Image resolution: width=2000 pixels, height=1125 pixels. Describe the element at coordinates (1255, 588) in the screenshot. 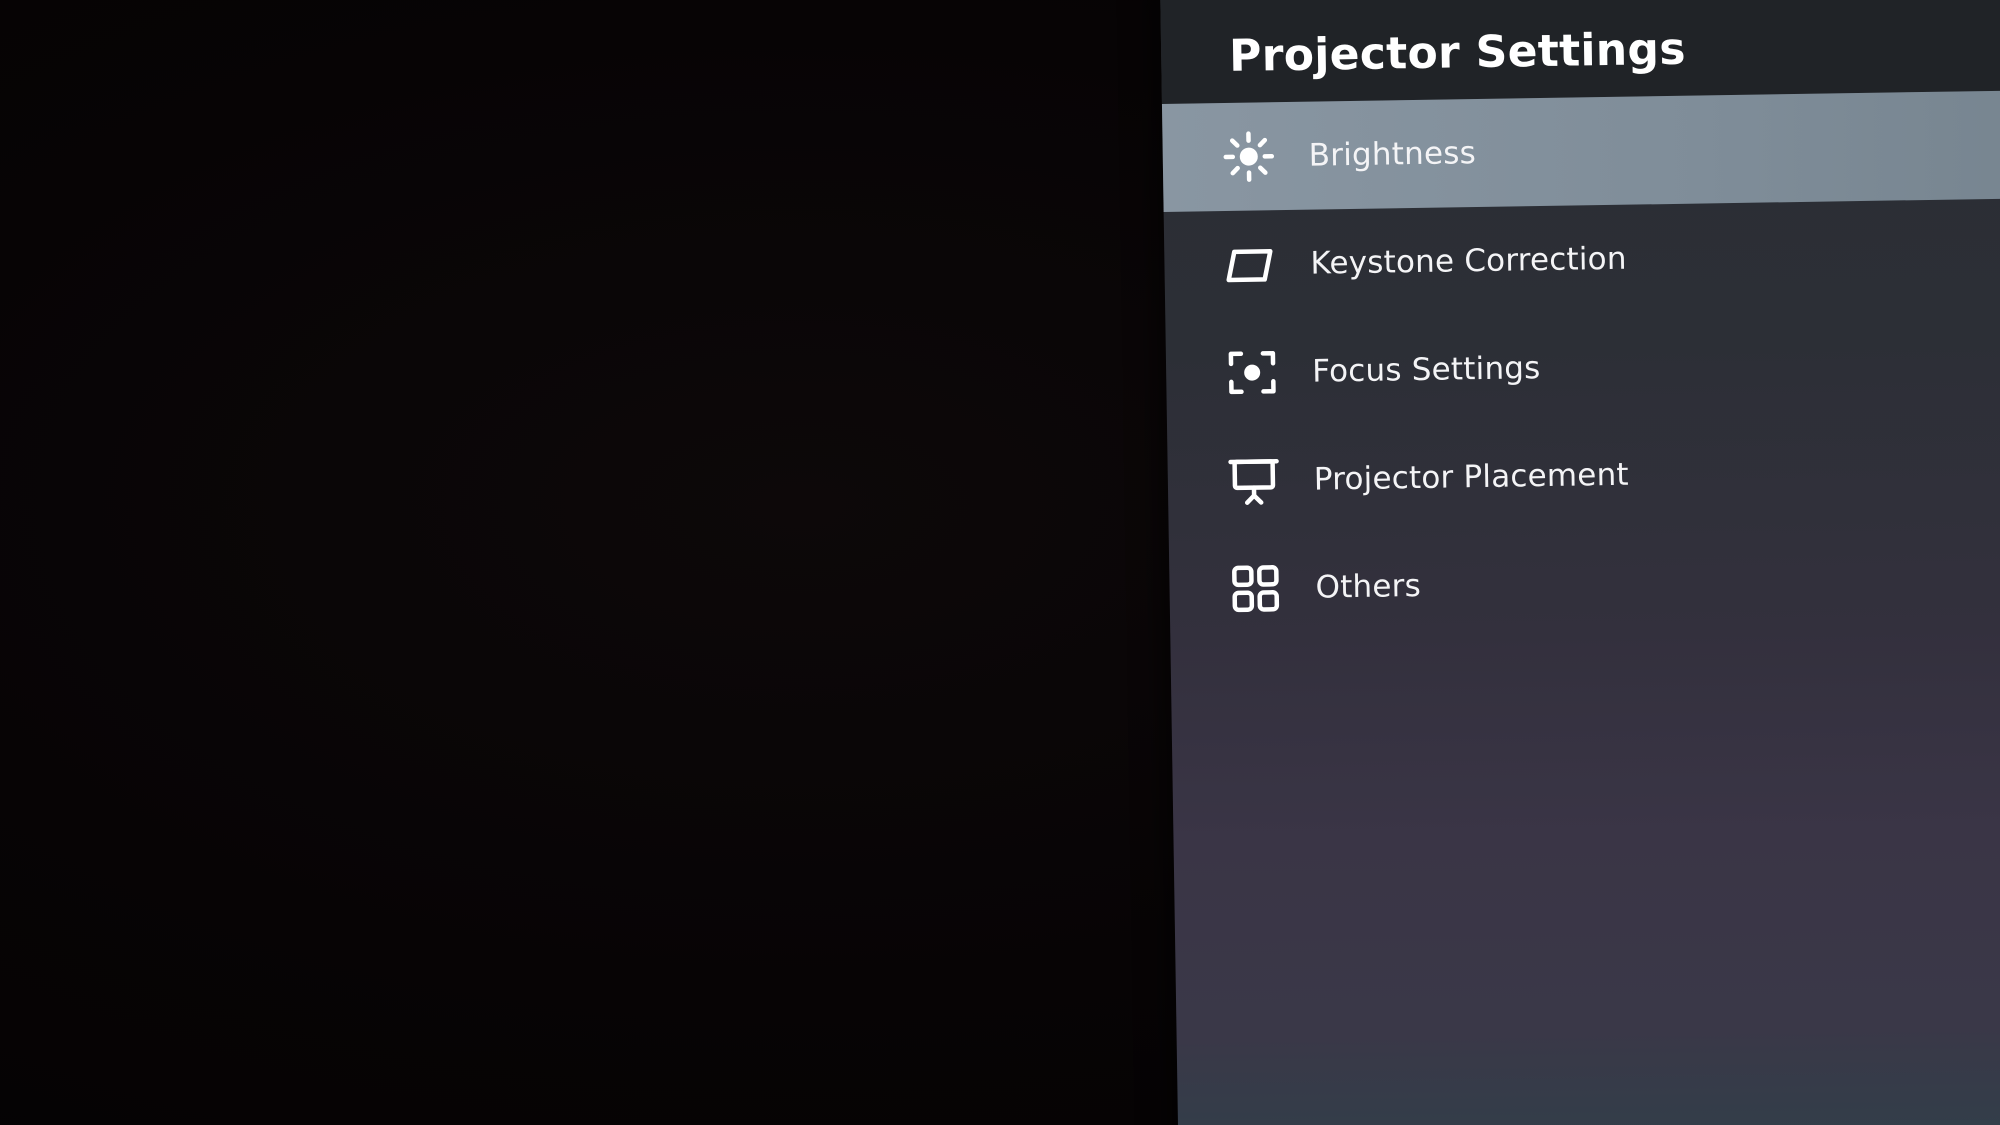

I see `grid-icon` at that location.